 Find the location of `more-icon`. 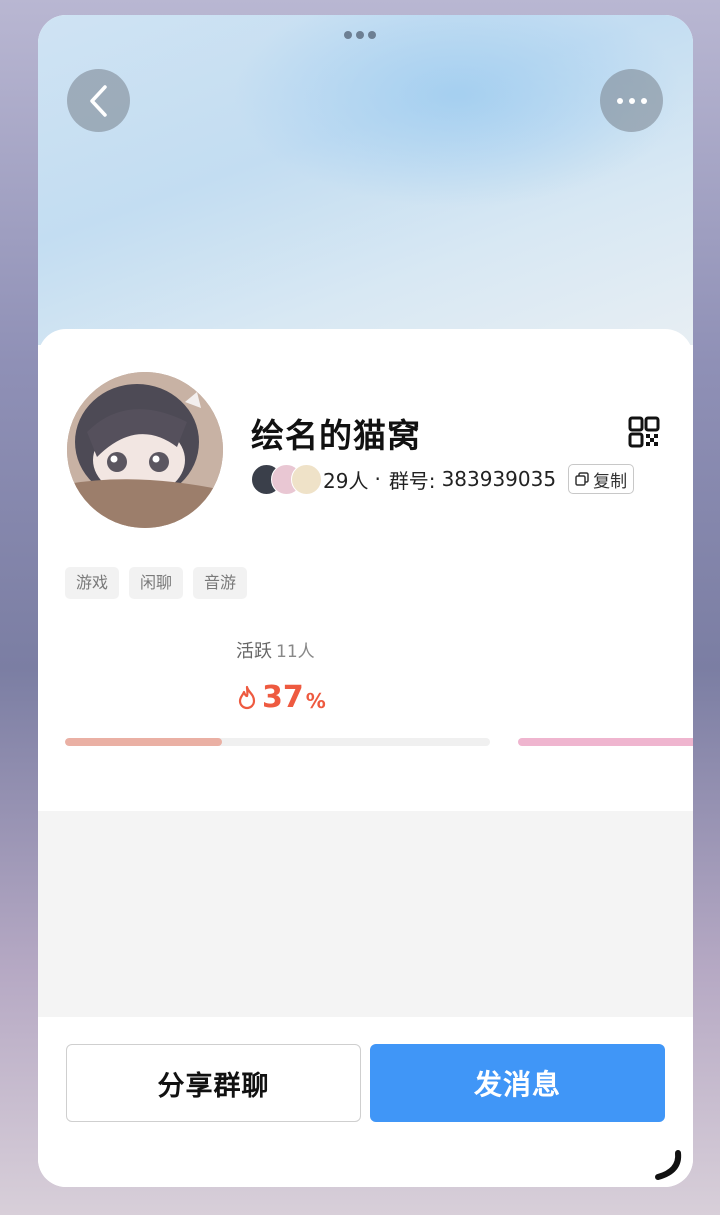

more-icon is located at coordinates (619, 100).